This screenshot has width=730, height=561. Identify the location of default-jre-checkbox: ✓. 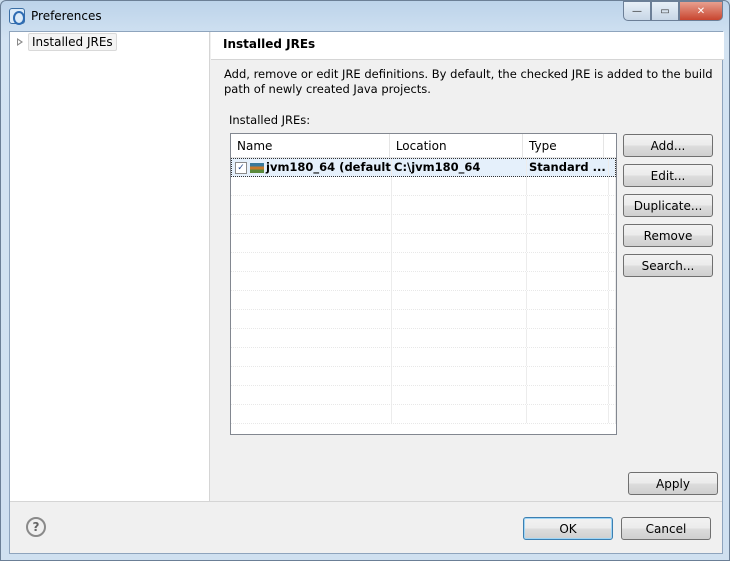
(241, 167).